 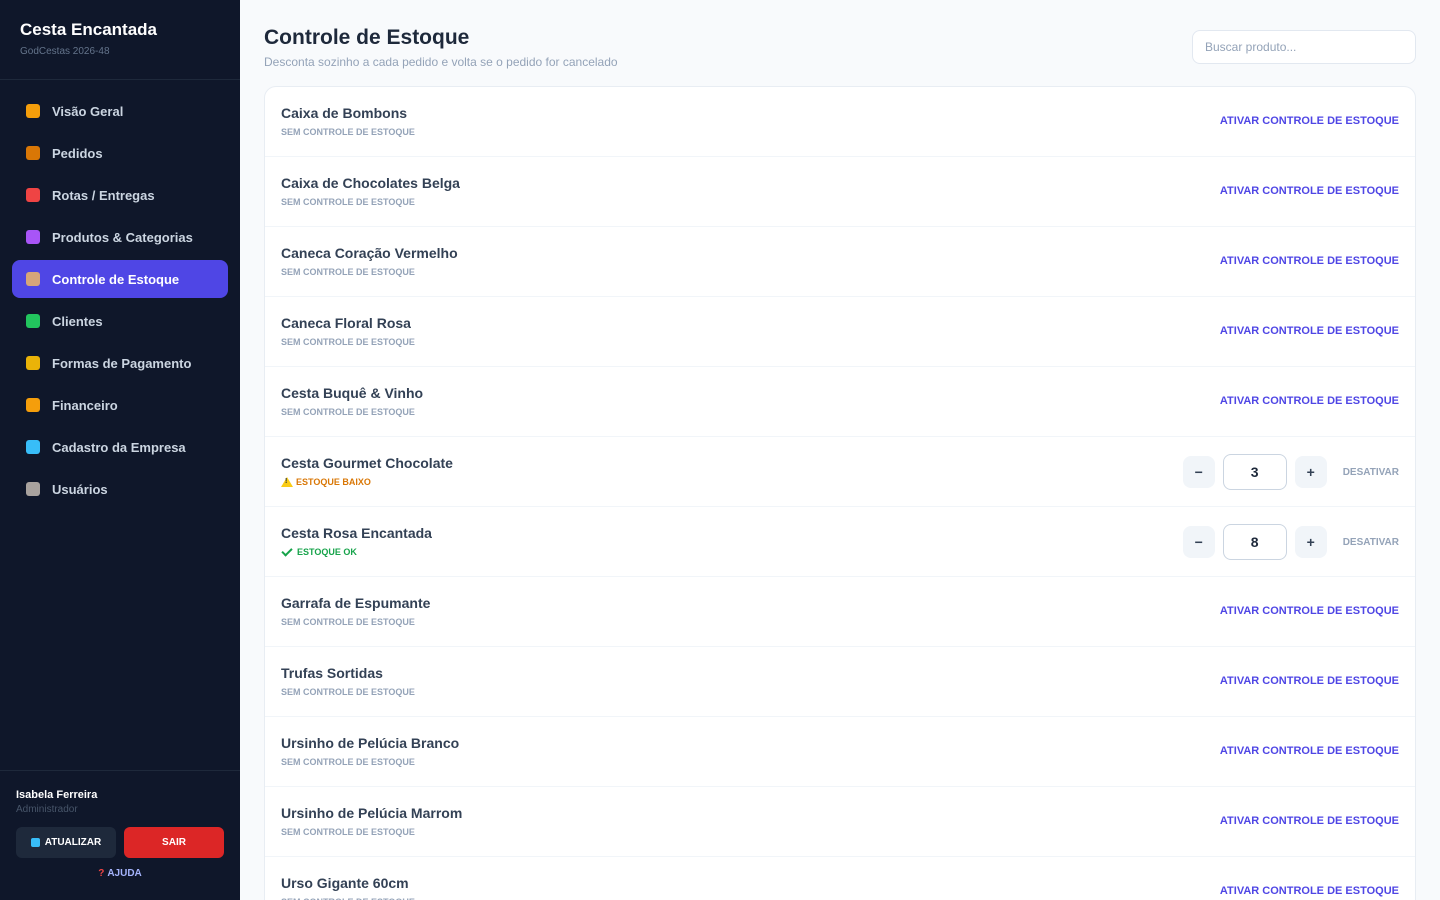 I want to click on product-name: Cesta Rosa Encantada, so click(x=356, y=533).